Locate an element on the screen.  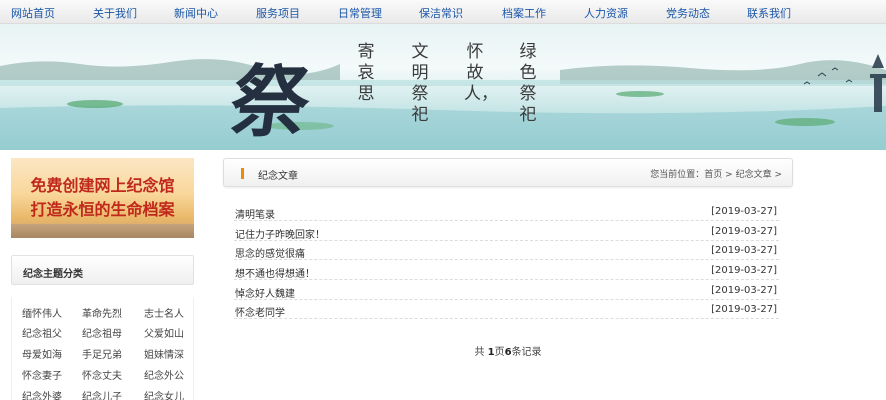
article-panel-header: 纪念文章 您当前位置：首页 > 纪念文章 > is located at coordinates (508, 172).